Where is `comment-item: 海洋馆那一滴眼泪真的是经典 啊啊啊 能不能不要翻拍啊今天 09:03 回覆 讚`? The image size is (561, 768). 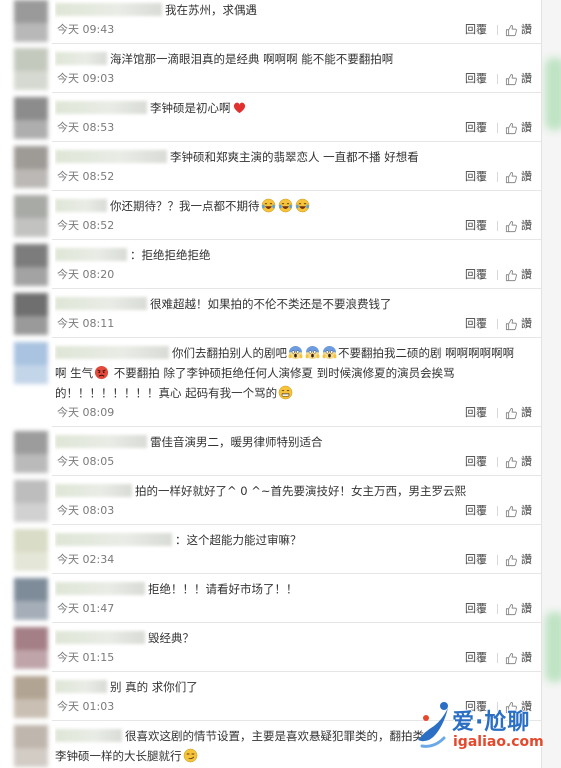
comment-item: 海洋馆那一滴眼泪真的是经典 啊啊啊 能不能不要翻拍啊今天 09:03 回覆 讚 is located at coordinates (270, 68).